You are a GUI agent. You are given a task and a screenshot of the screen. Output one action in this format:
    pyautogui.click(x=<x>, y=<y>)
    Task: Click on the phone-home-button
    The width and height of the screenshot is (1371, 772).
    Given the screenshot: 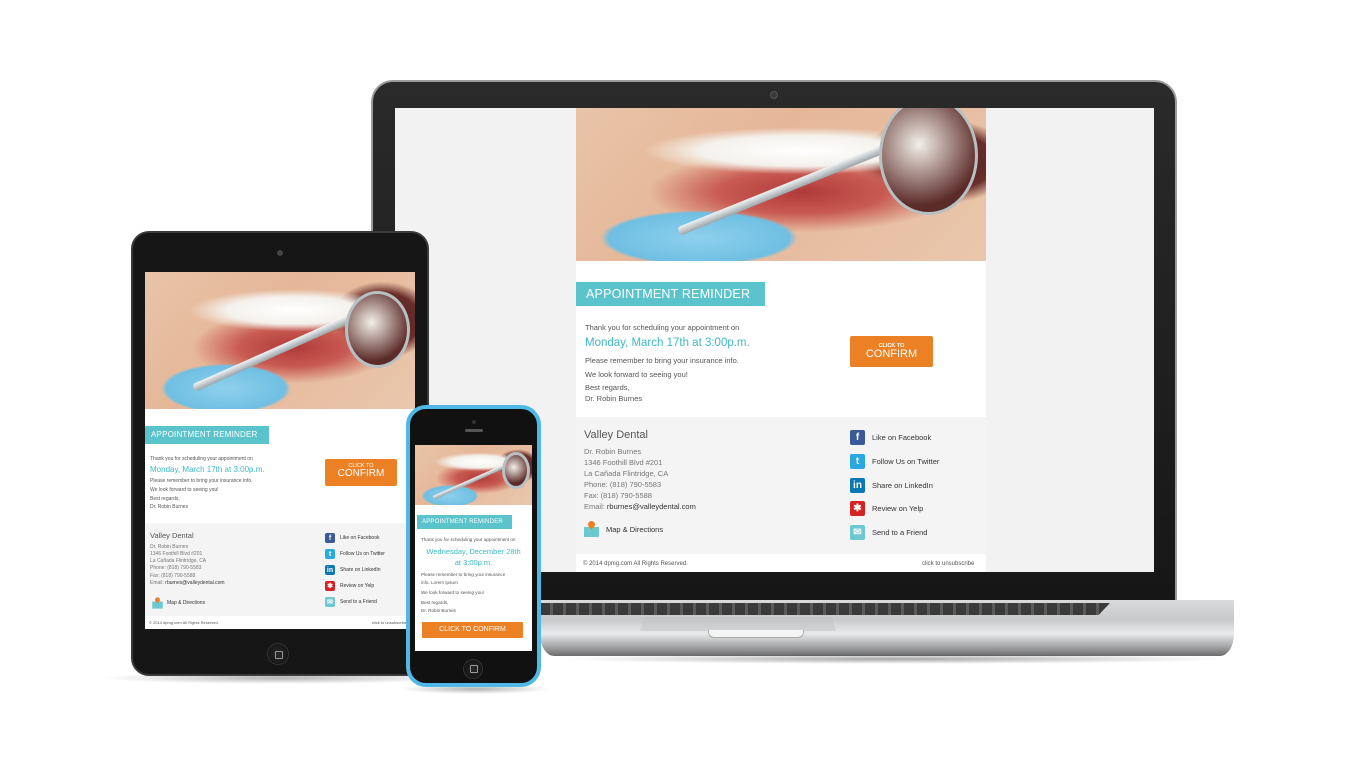 What is the action you would take?
    pyautogui.click(x=473, y=669)
    